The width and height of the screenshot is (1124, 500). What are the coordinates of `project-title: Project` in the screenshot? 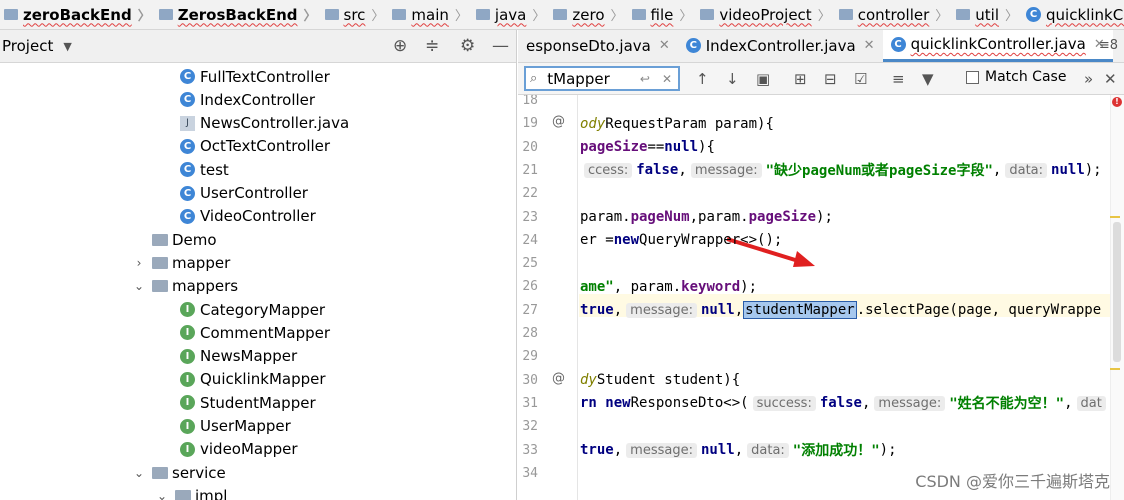 It's located at (26, 46).